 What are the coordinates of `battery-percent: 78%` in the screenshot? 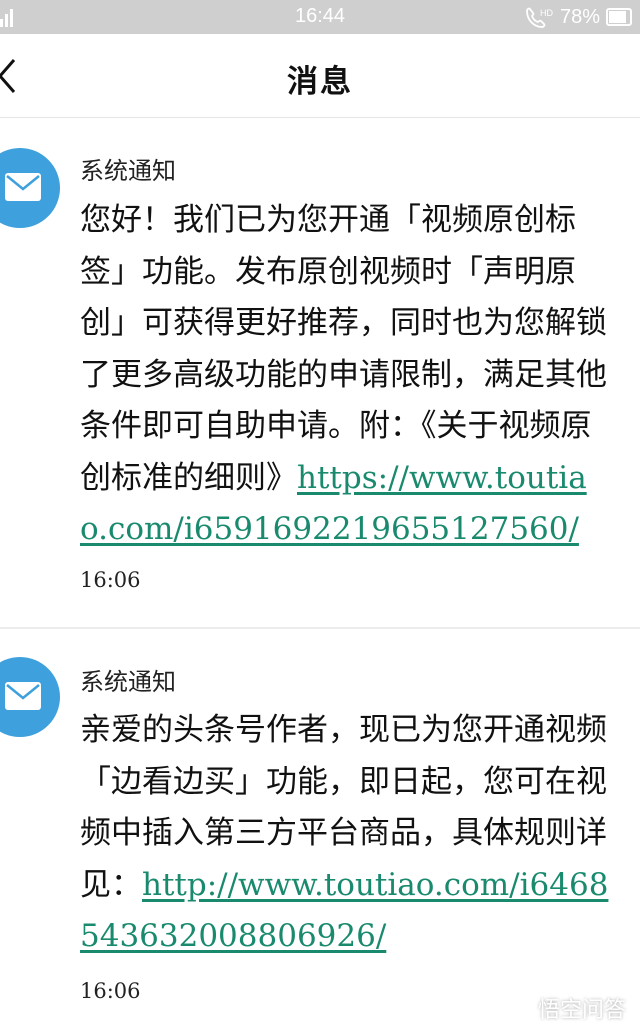 It's located at (579, 16).